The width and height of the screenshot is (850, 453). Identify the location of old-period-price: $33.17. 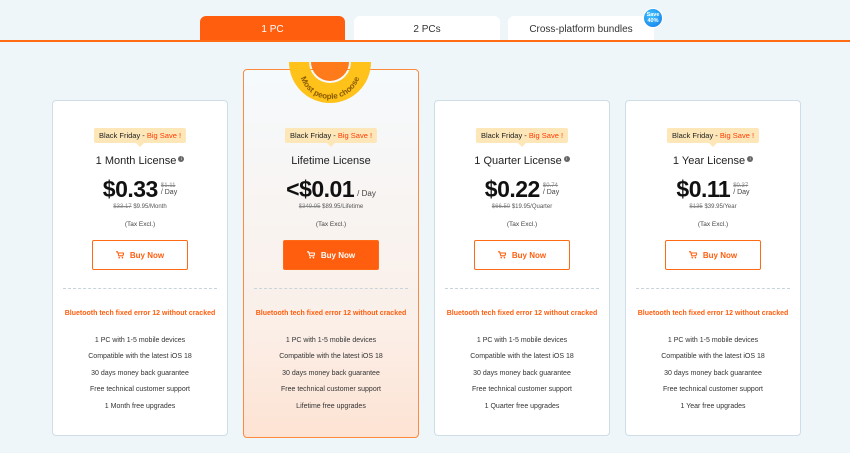
(122, 207).